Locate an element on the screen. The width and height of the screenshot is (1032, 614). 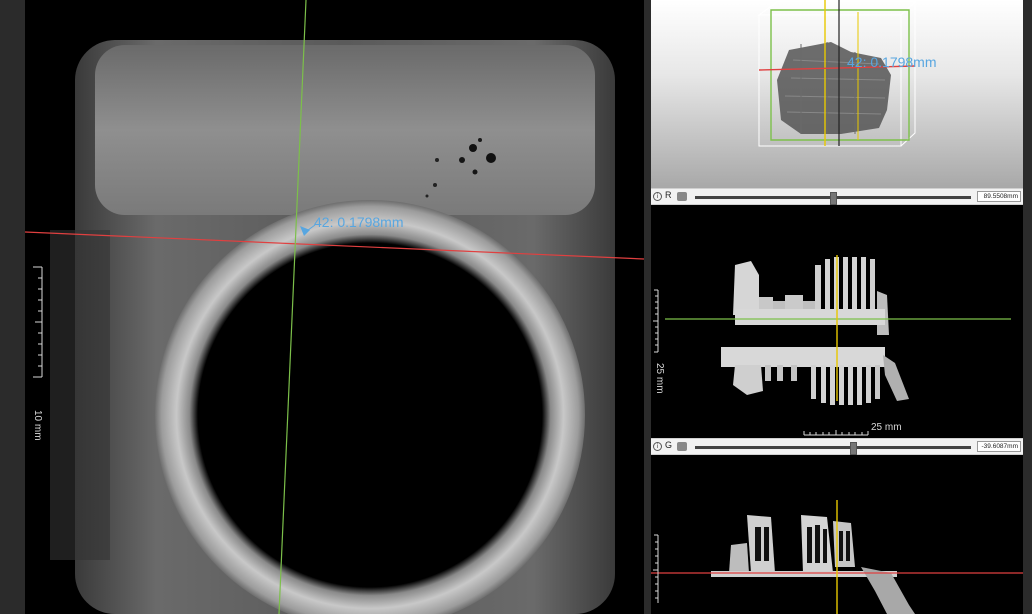
slider-bar-r: i R 89.5508mm is located at coordinates (837, 196).